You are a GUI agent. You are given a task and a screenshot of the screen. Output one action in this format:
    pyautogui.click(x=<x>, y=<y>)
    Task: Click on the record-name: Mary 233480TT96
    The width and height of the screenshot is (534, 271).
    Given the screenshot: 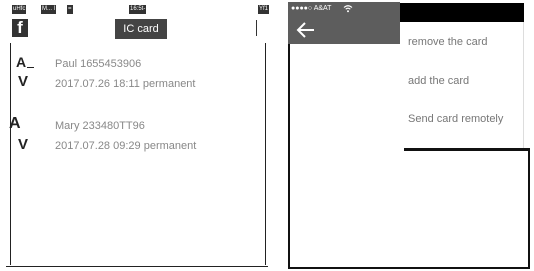 What is the action you would take?
    pyautogui.click(x=100, y=126)
    